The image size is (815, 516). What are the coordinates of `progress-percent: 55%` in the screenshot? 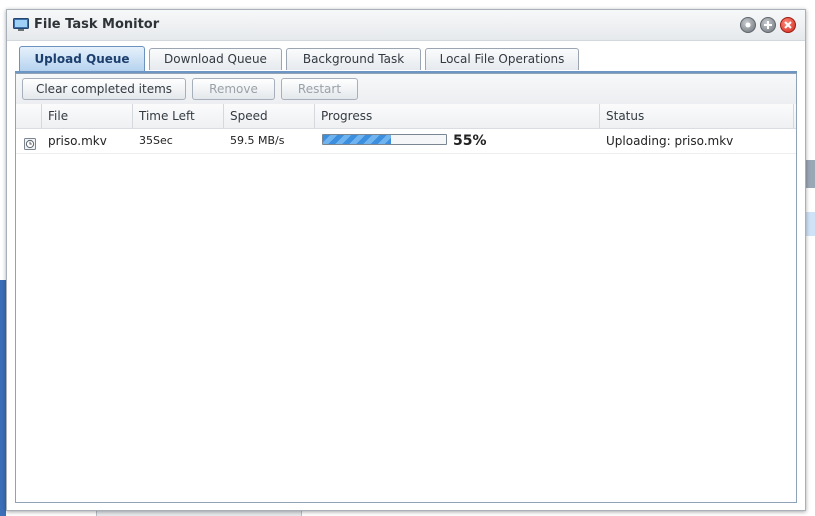 It's located at (470, 141).